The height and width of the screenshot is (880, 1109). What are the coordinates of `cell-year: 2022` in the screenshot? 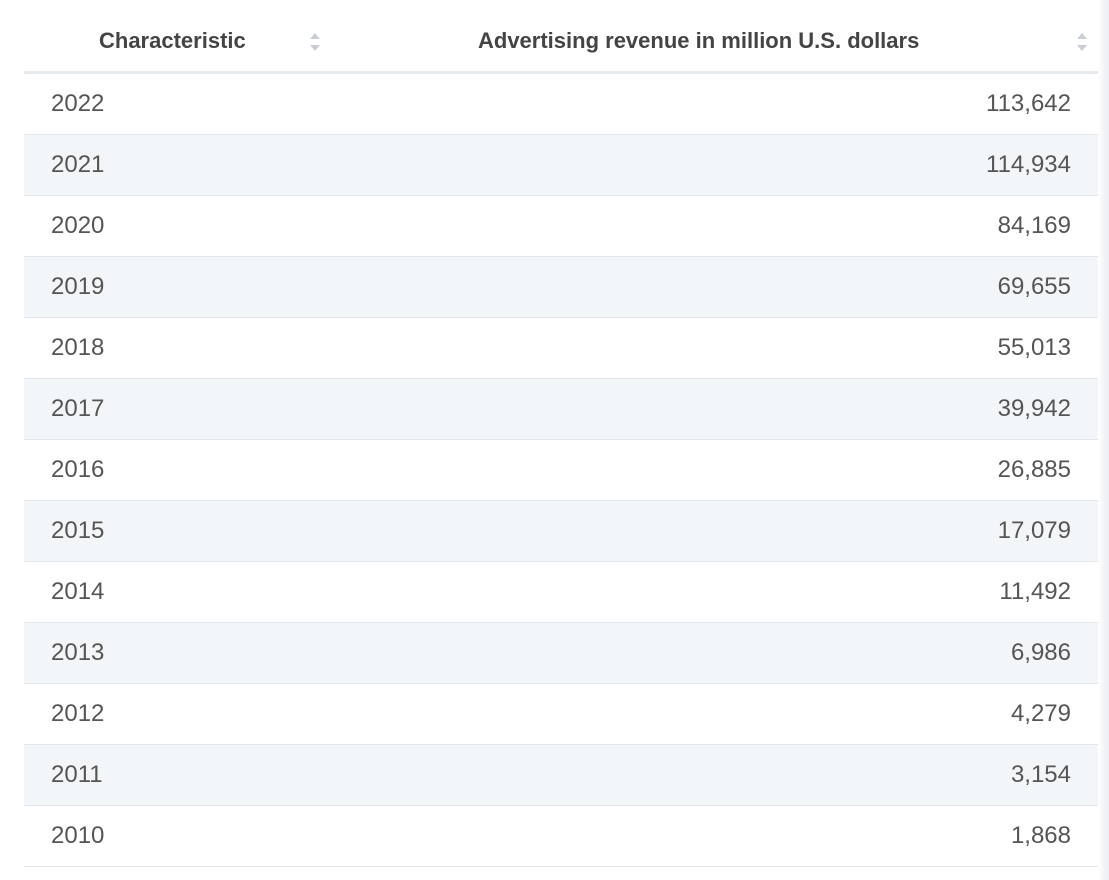 It's located at (78, 103).